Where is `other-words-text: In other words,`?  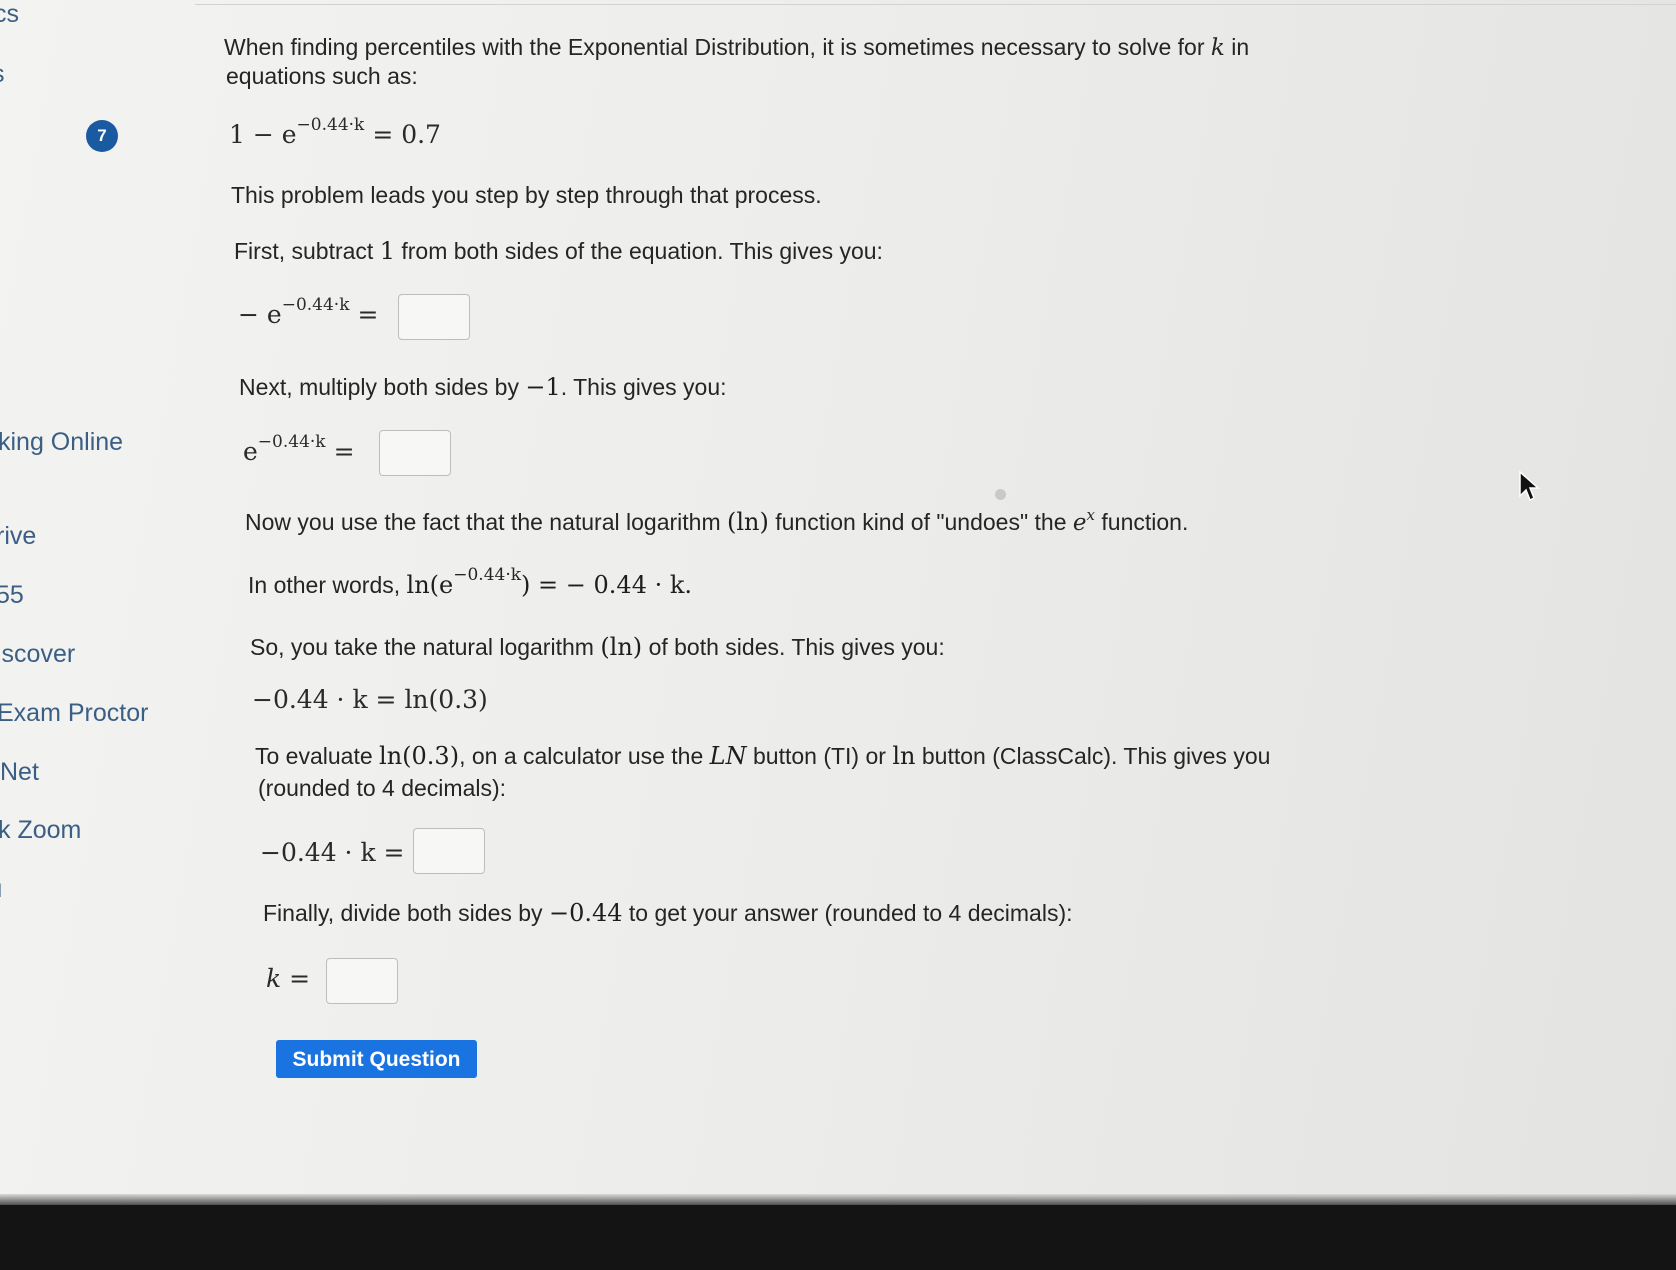 other-words-text: In other words, is located at coordinates (324, 585).